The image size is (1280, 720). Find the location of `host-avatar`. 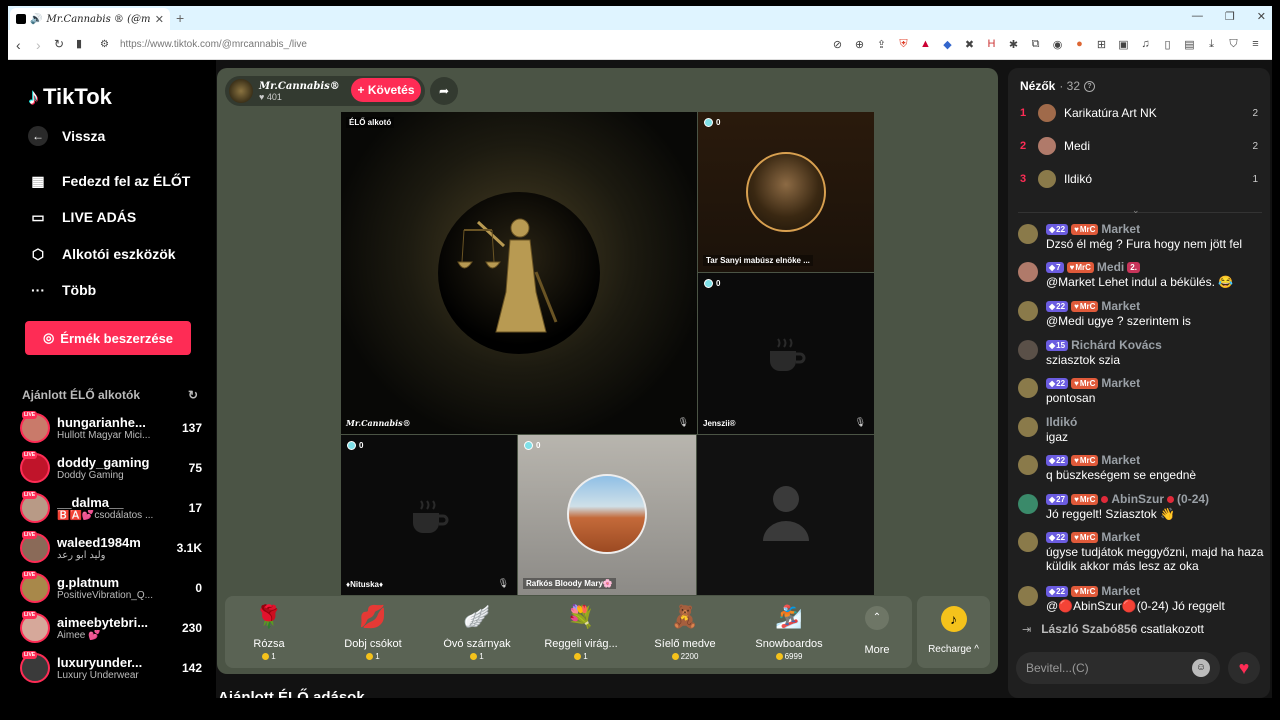

host-avatar is located at coordinates (241, 91).